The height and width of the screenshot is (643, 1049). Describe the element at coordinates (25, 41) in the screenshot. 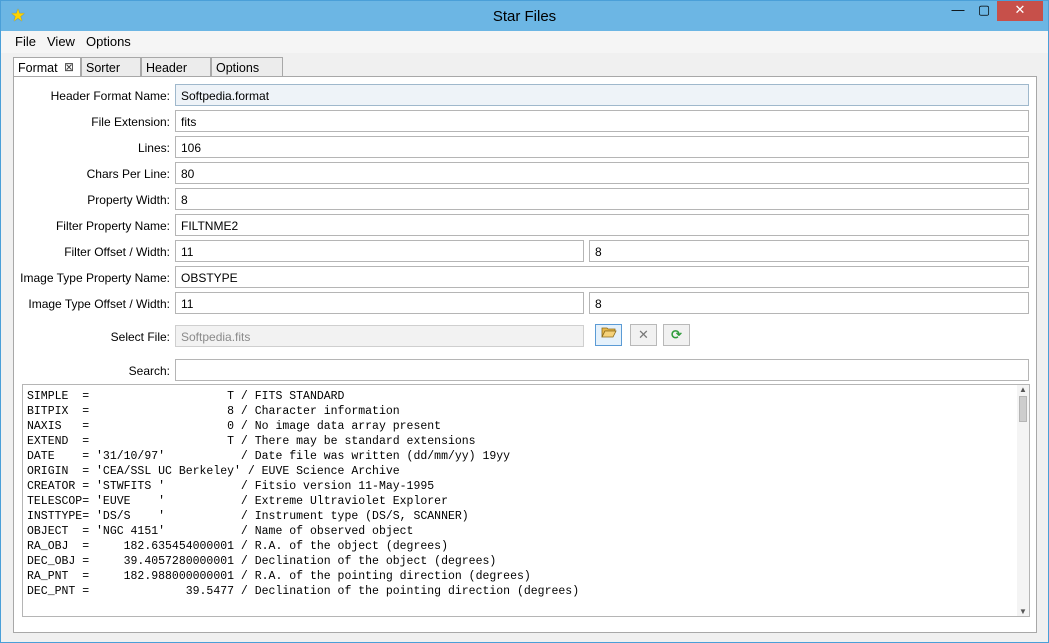

I see `menu-file: File` at that location.